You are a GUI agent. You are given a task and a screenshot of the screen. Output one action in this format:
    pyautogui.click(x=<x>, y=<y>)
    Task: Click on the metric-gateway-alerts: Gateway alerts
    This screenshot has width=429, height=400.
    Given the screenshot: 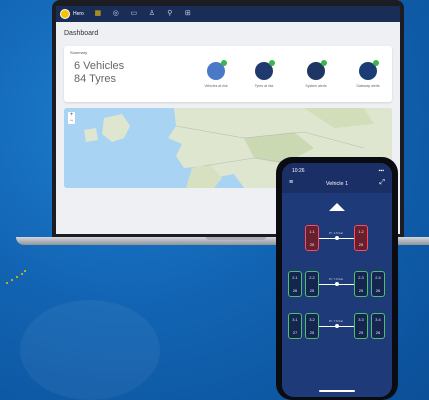 What is the action you would take?
    pyautogui.click(x=368, y=74)
    